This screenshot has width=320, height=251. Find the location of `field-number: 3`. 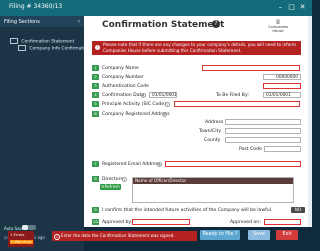

field-number: 3 is located at coordinates (95, 86).